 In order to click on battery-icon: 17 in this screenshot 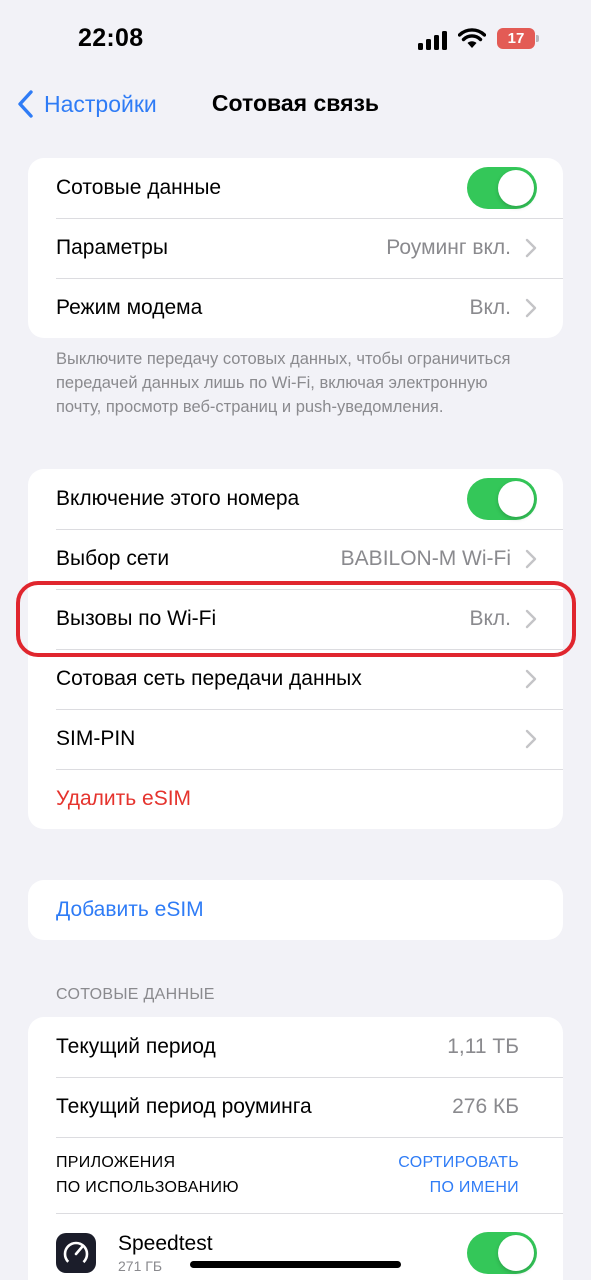, I will do `click(518, 38)`.